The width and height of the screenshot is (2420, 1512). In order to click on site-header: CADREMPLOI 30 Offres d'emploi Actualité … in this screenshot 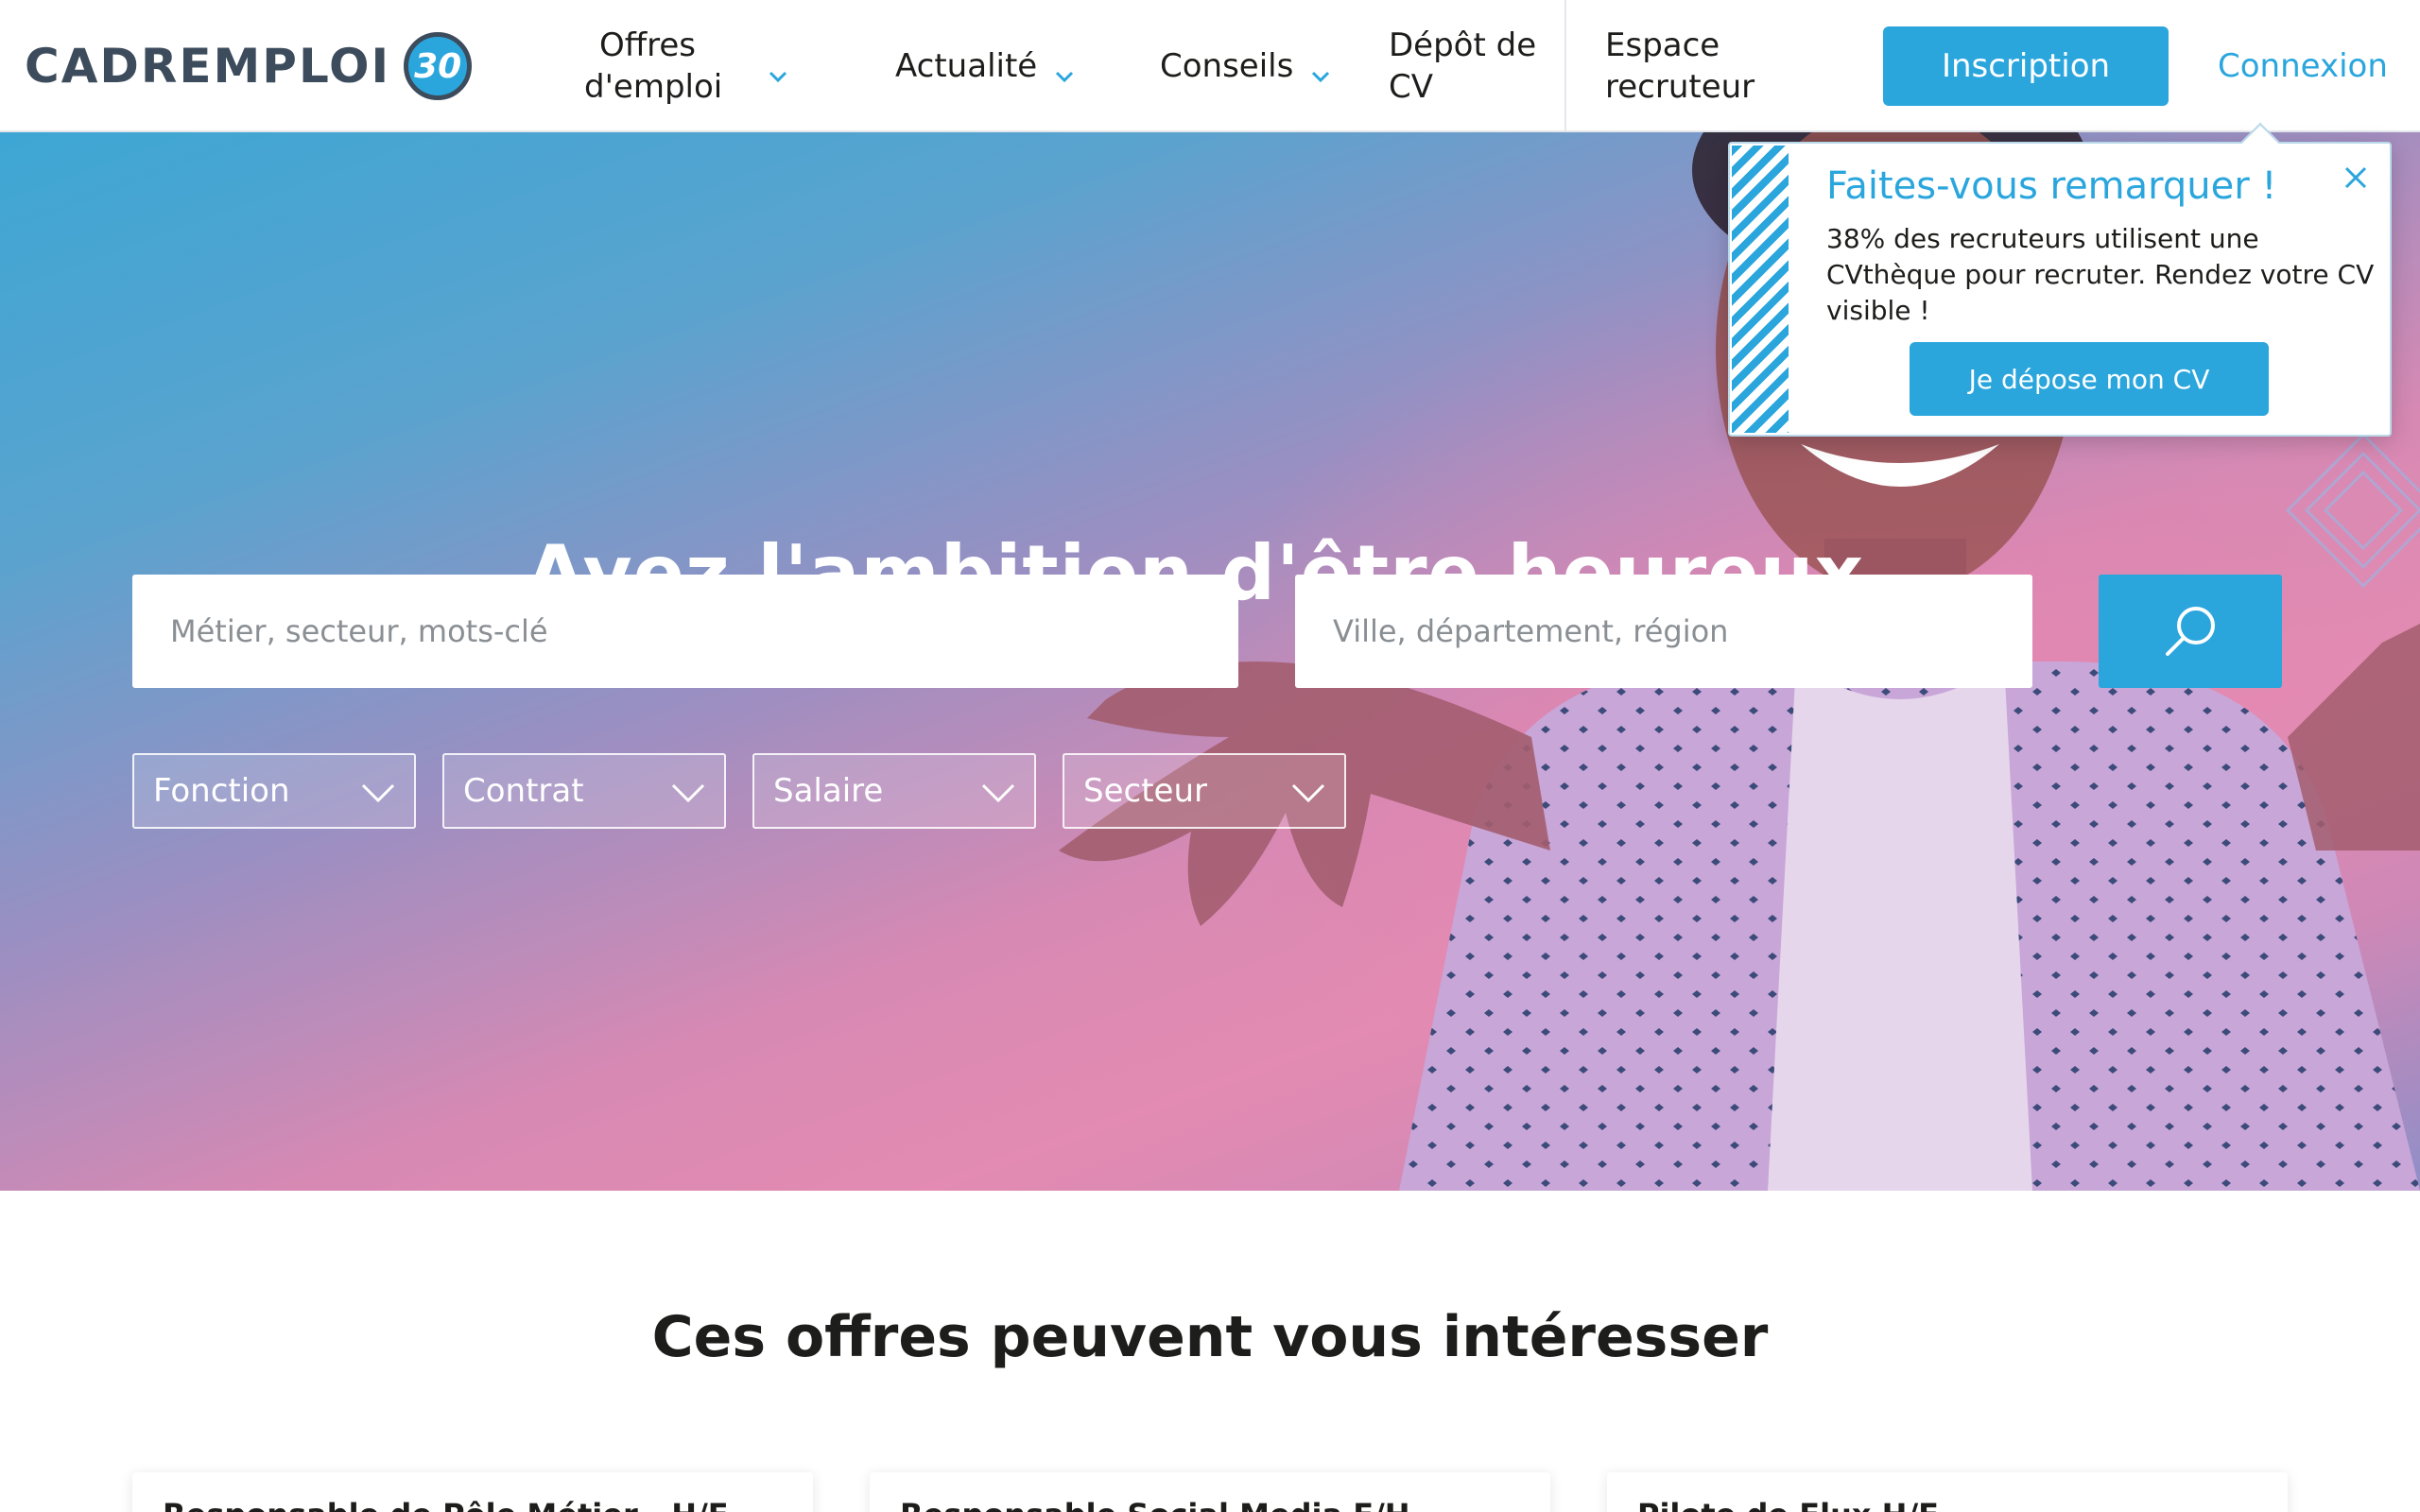, I will do `click(1210, 66)`.